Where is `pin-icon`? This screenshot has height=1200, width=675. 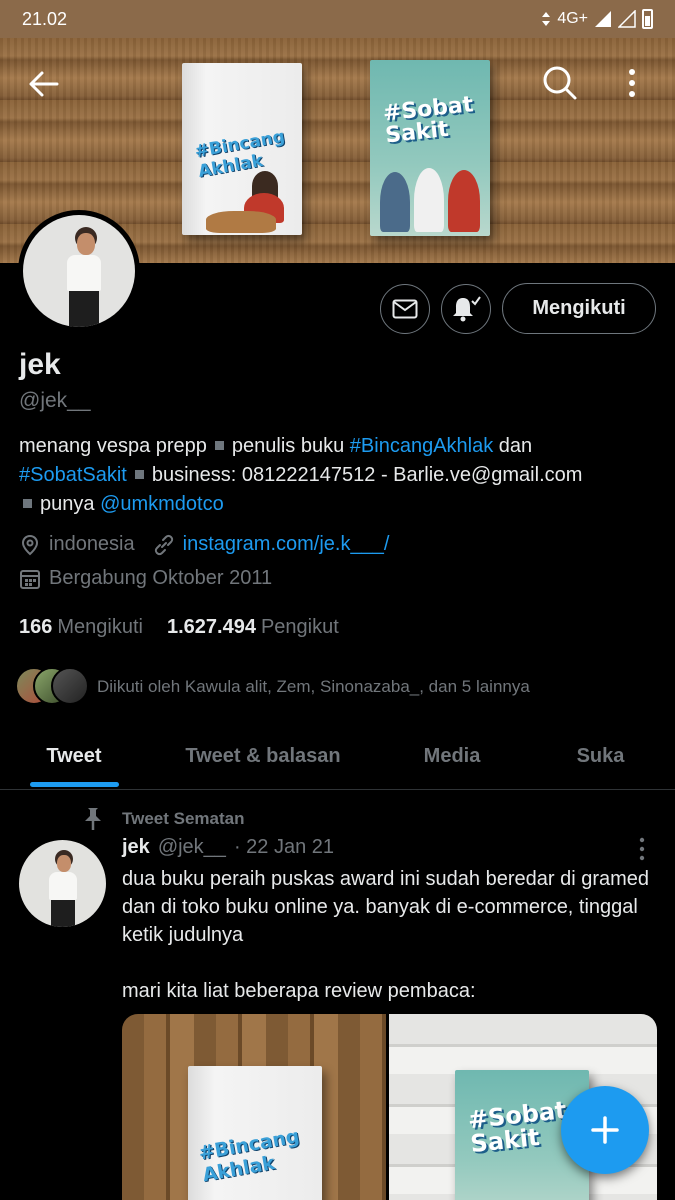 pin-icon is located at coordinates (93, 819).